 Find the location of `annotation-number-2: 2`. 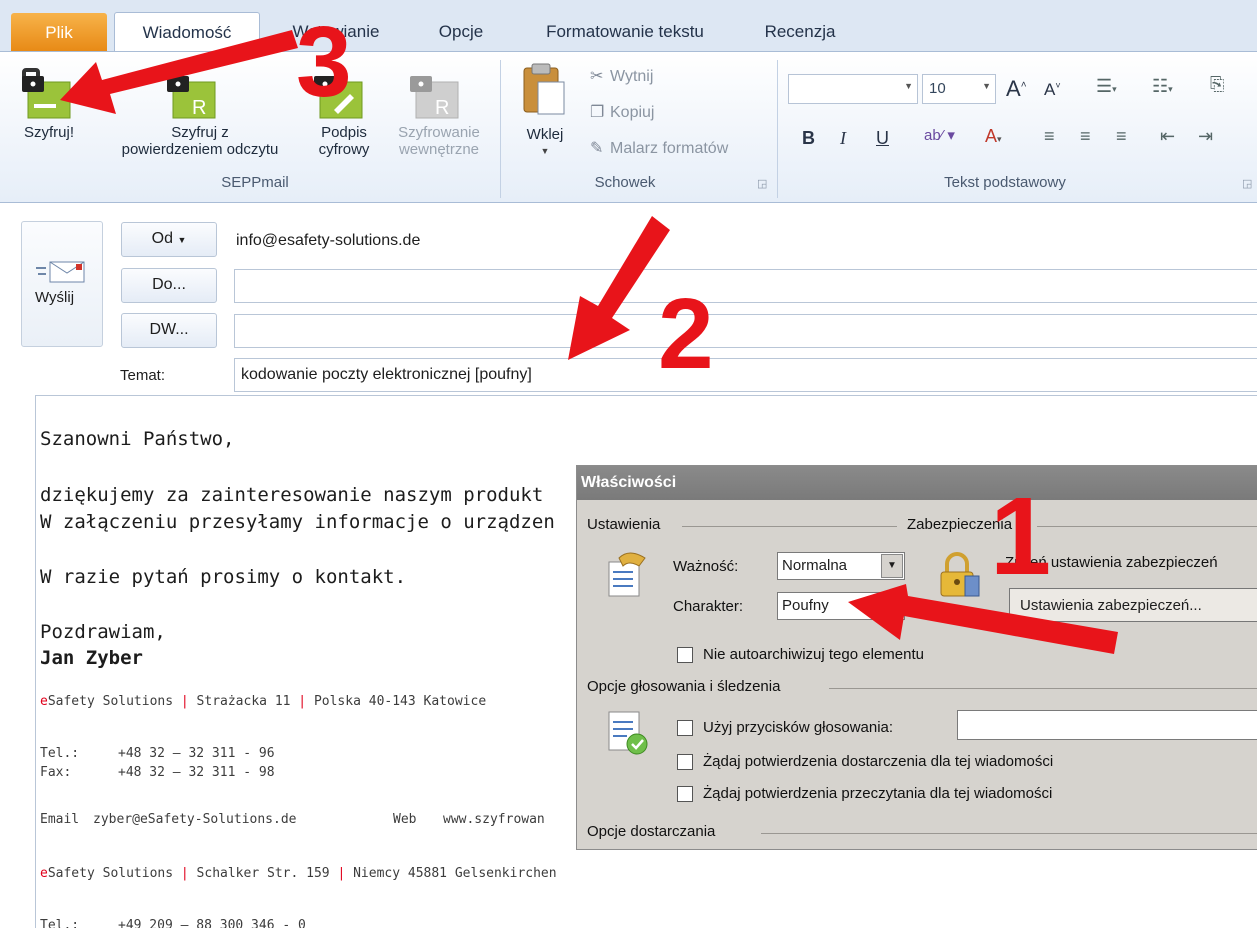

annotation-number-2: 2 is located at coordinates (686, 334).